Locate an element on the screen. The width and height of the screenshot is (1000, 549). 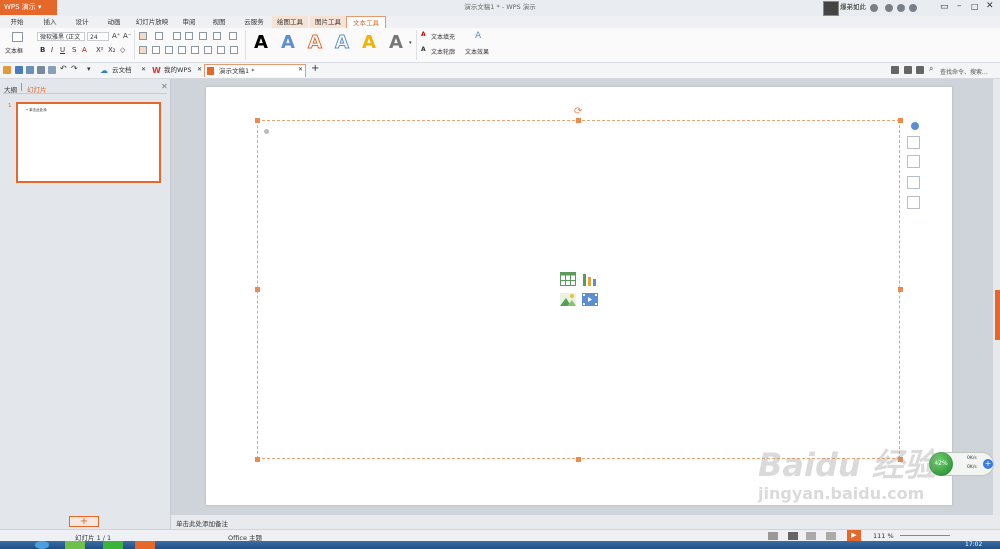
rotate-handle-icon: ⟳ is located at coordinates (578, 111).